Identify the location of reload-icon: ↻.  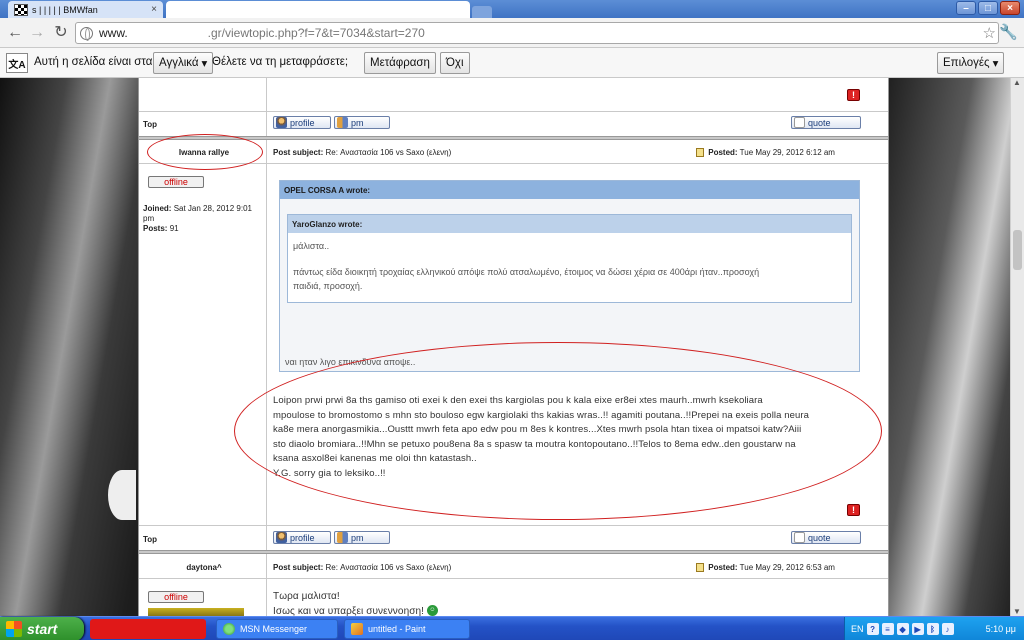
(61, 33).